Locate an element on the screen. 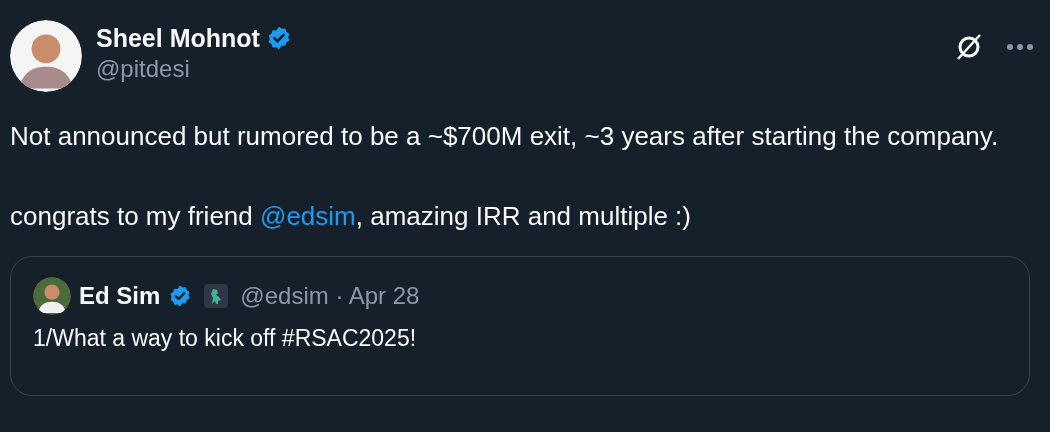 Image resolution: width=1050 pixels, height=432 pixels. post-text: Not announced but rumored to be a ~$700M exit, ~3 years after starting the company. is located at coordinates (505, 136).